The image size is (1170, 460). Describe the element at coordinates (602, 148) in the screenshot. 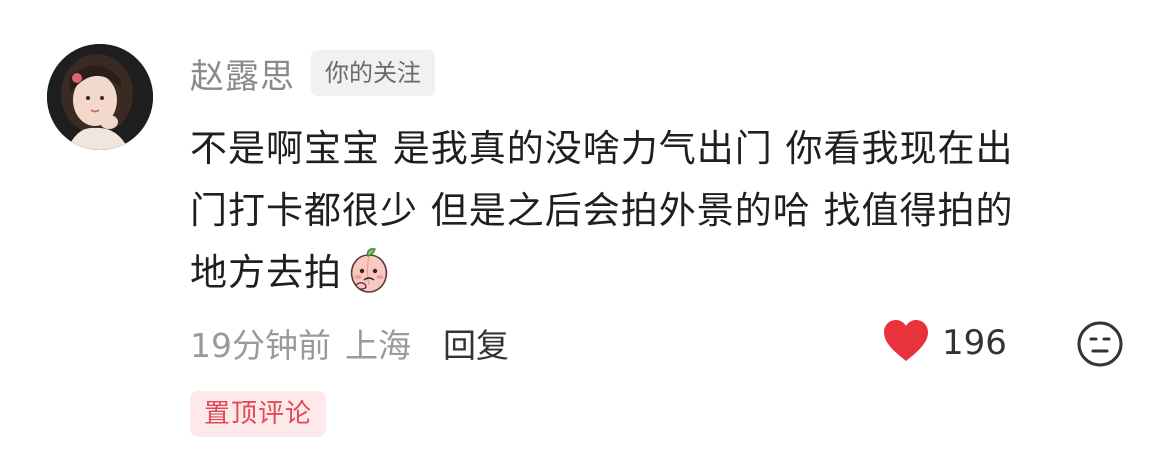

I see `comment-text-line: 不是啊宝宝 是我真的没啥力气出门 你看我现在出` at that location.